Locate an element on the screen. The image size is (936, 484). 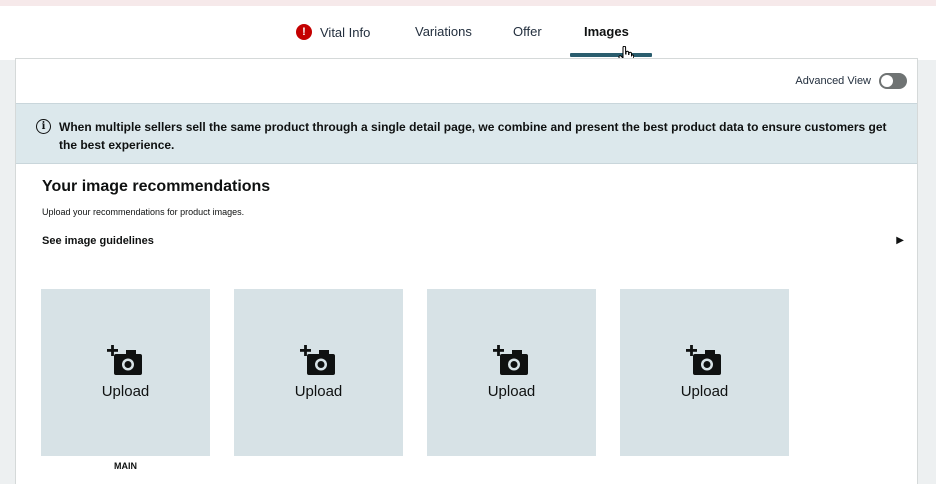
tab-images: Images is located at coordinates (606, 31).